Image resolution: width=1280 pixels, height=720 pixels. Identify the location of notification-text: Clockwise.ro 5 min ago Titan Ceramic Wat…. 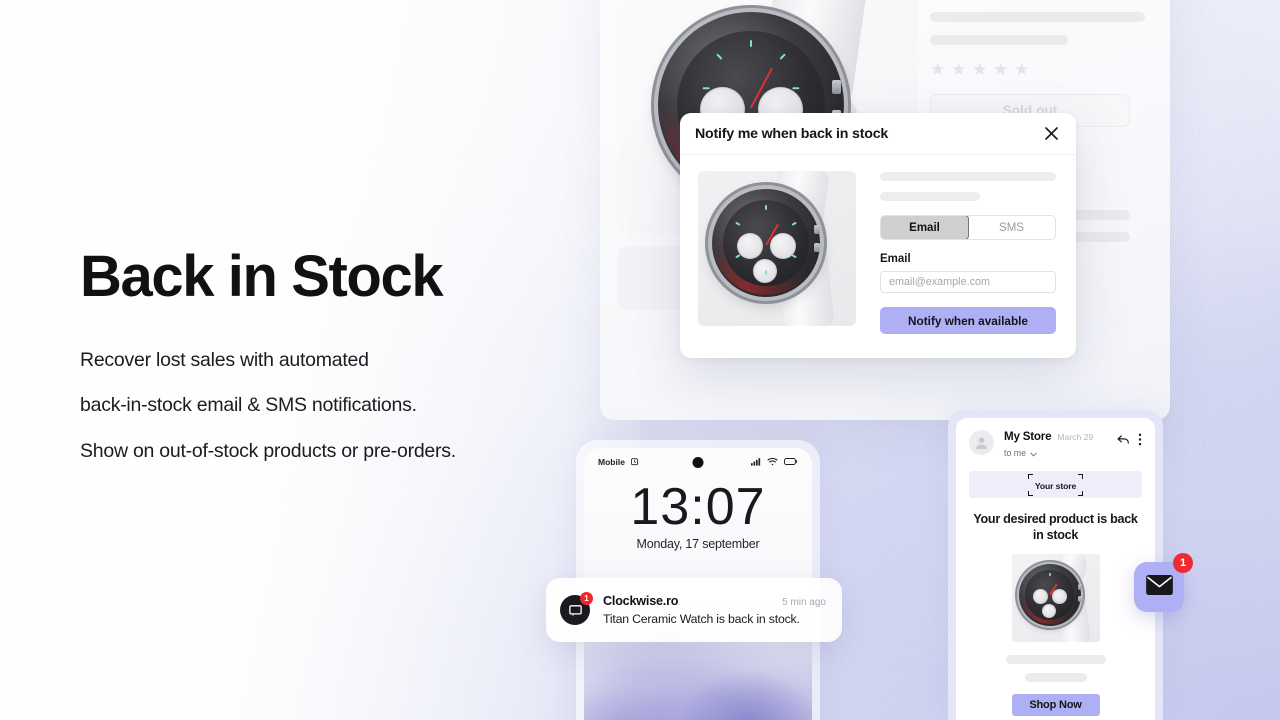
(714, 610).